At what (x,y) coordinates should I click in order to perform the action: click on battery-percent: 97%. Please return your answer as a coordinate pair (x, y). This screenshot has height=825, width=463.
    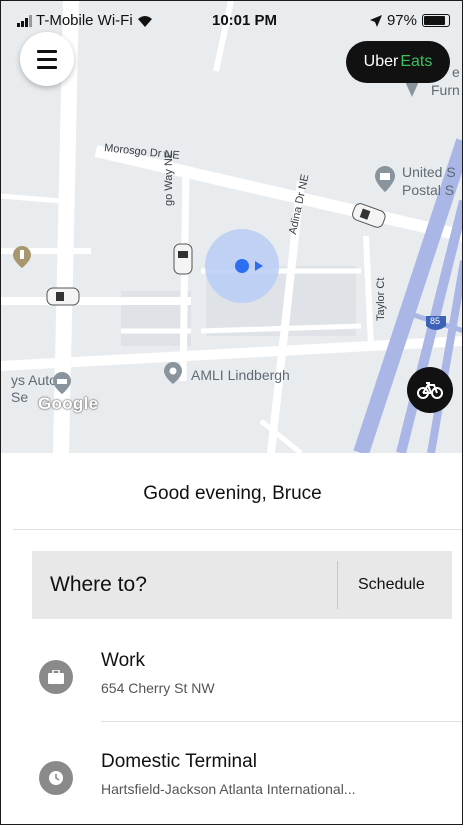
    Looking at the image, I should click on (401, 20).